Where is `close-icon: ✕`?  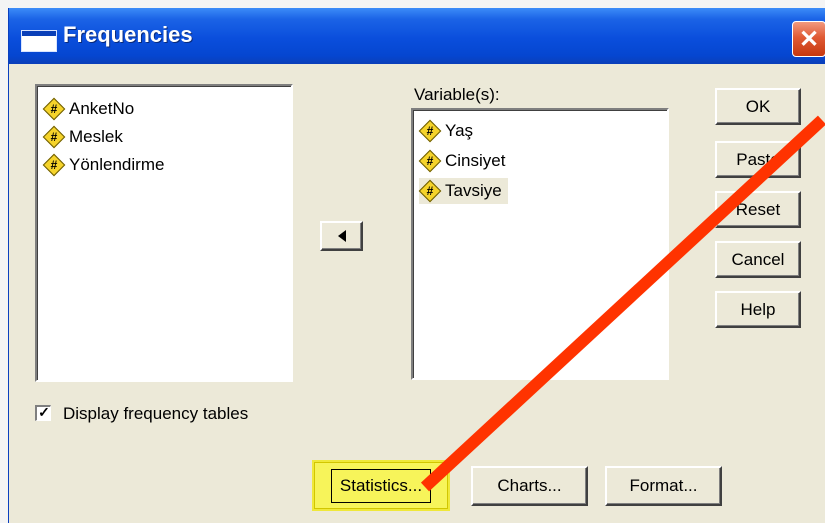
close-icon: ✕ is located at coordinates (809, 39).